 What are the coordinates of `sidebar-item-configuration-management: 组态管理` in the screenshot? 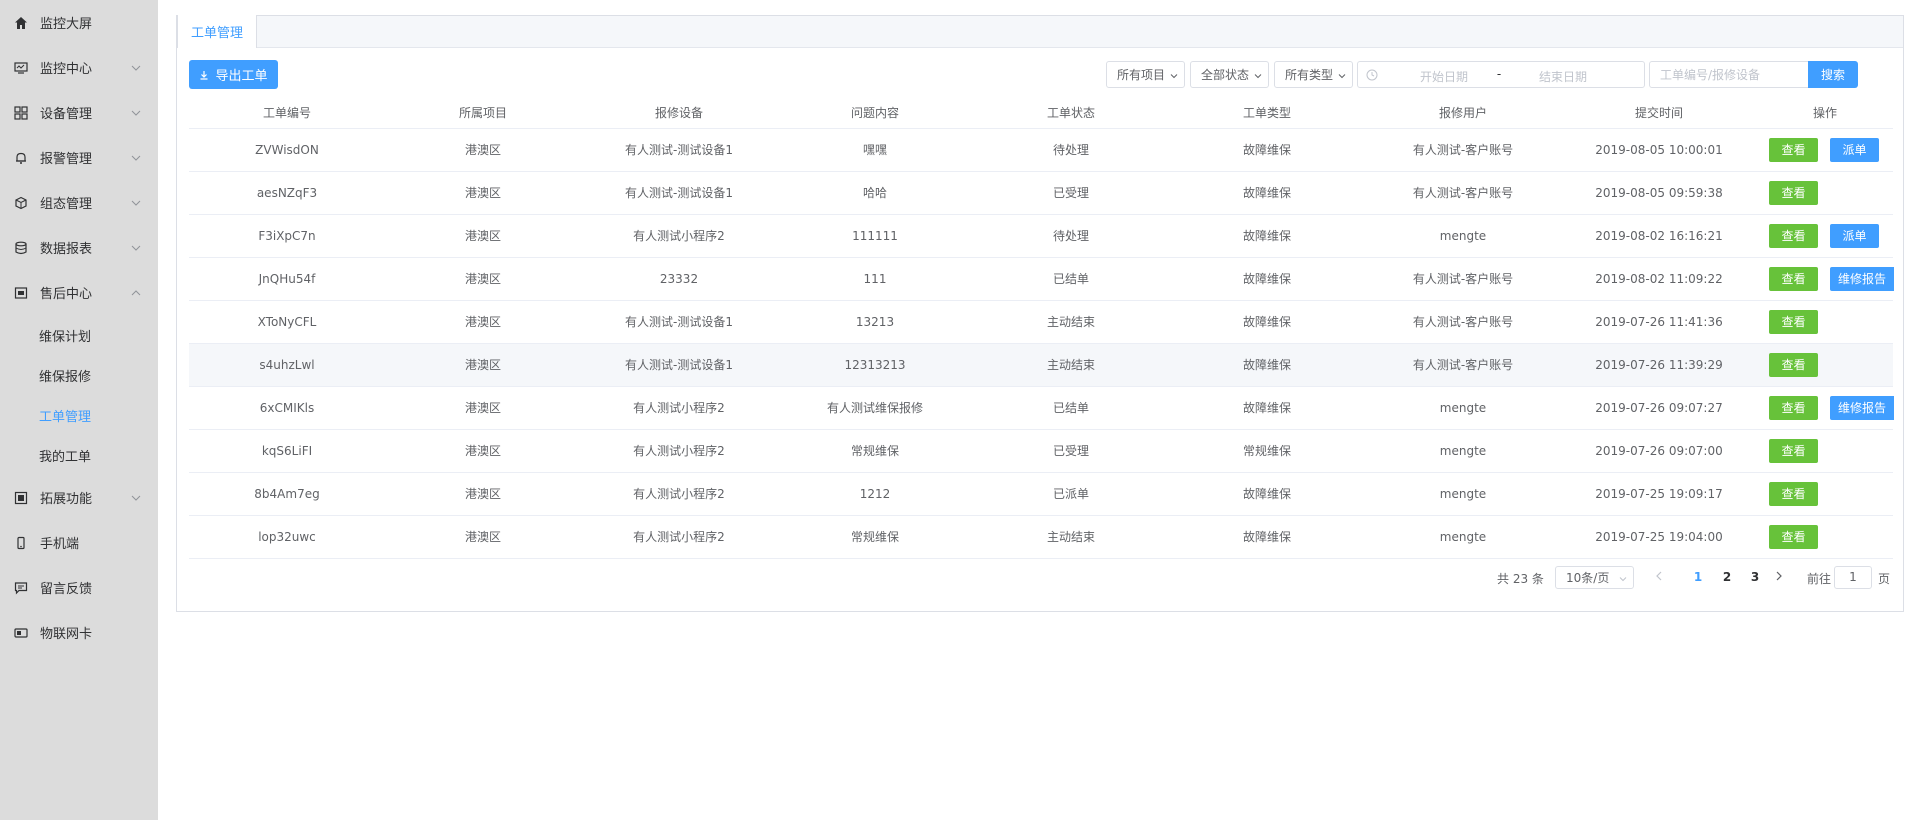 It's located at (79, 202).